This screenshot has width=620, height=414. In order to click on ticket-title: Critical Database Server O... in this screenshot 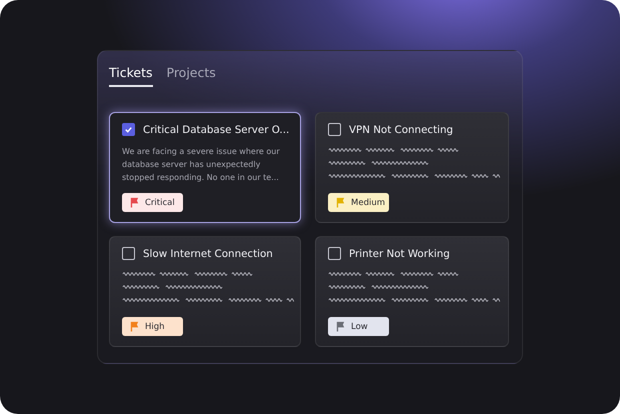, I will do `click(216, 130)`.